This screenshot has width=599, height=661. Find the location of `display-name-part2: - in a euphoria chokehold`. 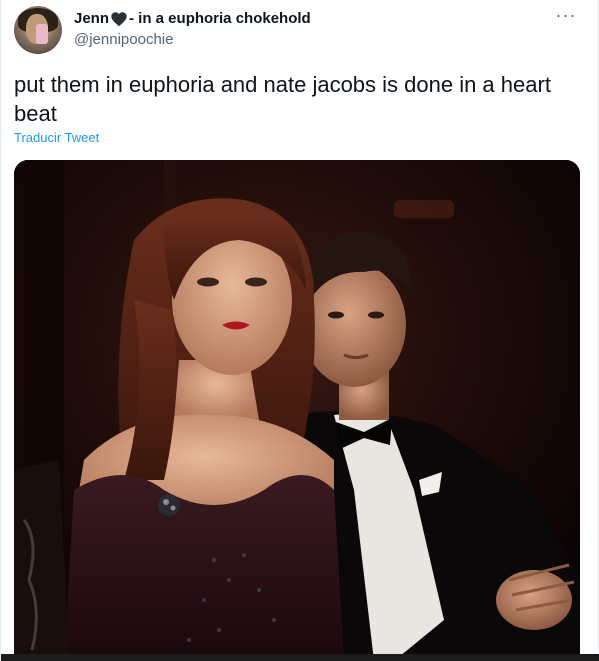

display-name-part2: - in a euphoria chokehold is located at coordinates (220, 18).